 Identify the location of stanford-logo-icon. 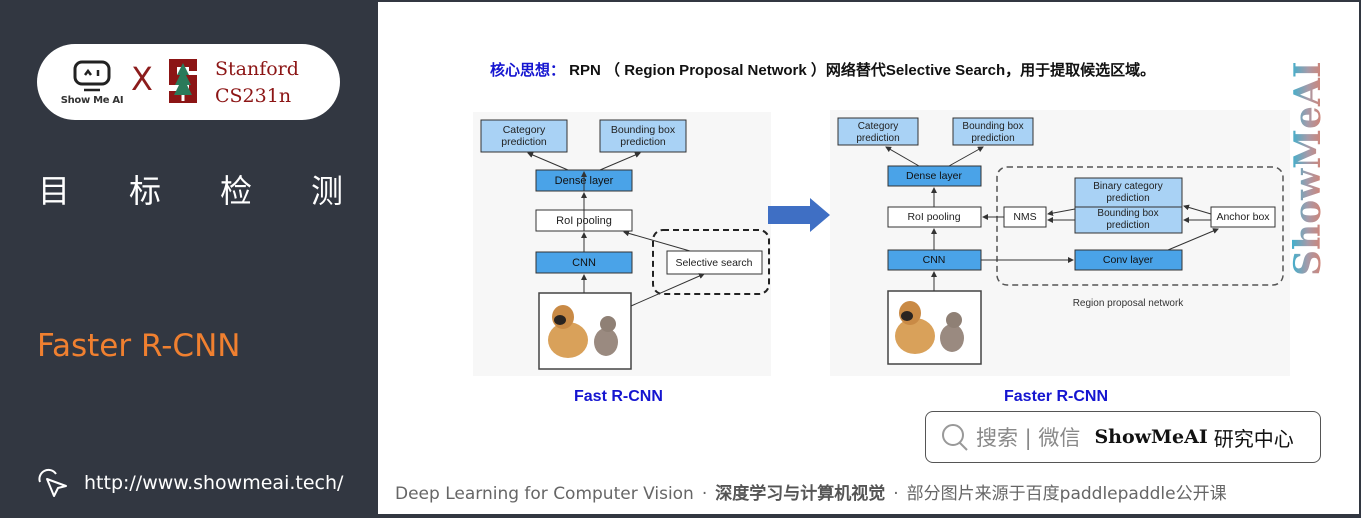
(183, 81).